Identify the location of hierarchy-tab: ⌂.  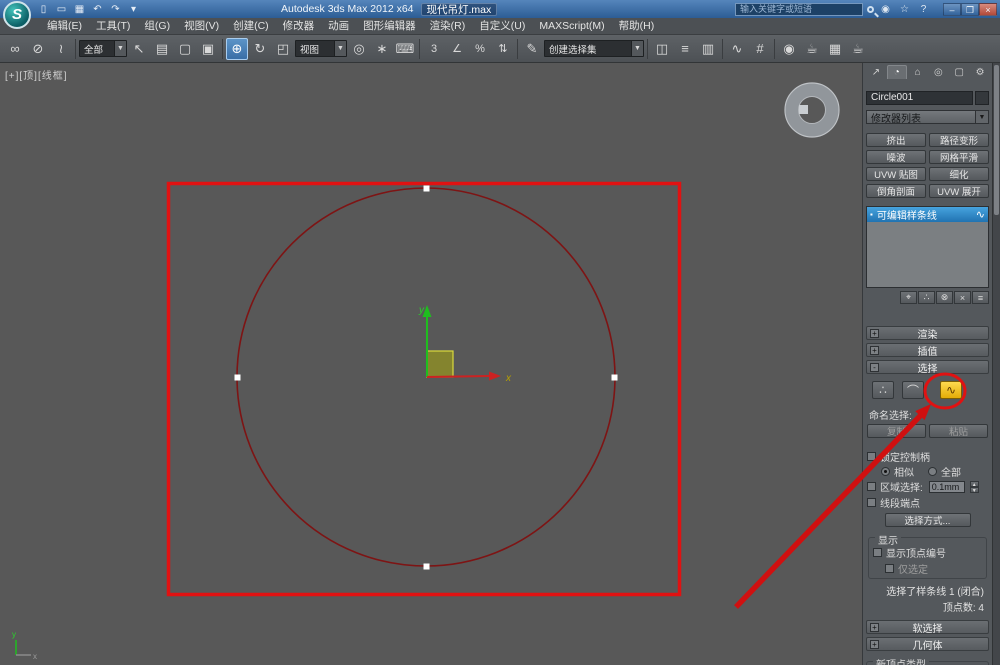
(918, 72).